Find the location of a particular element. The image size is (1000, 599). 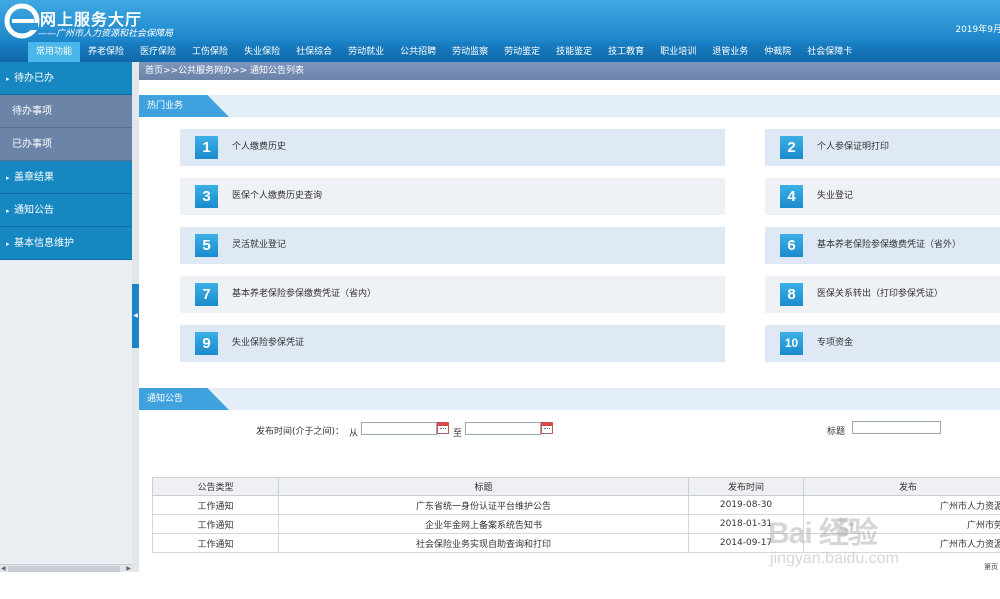

title-filter-input is located at coordinates (896, 427).